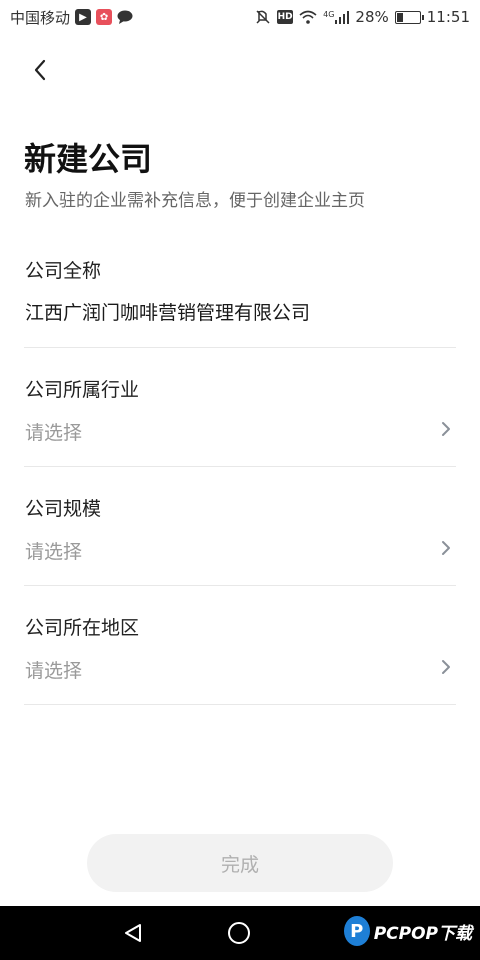  I want to click on hd-icon: HD, so click(285, 17).